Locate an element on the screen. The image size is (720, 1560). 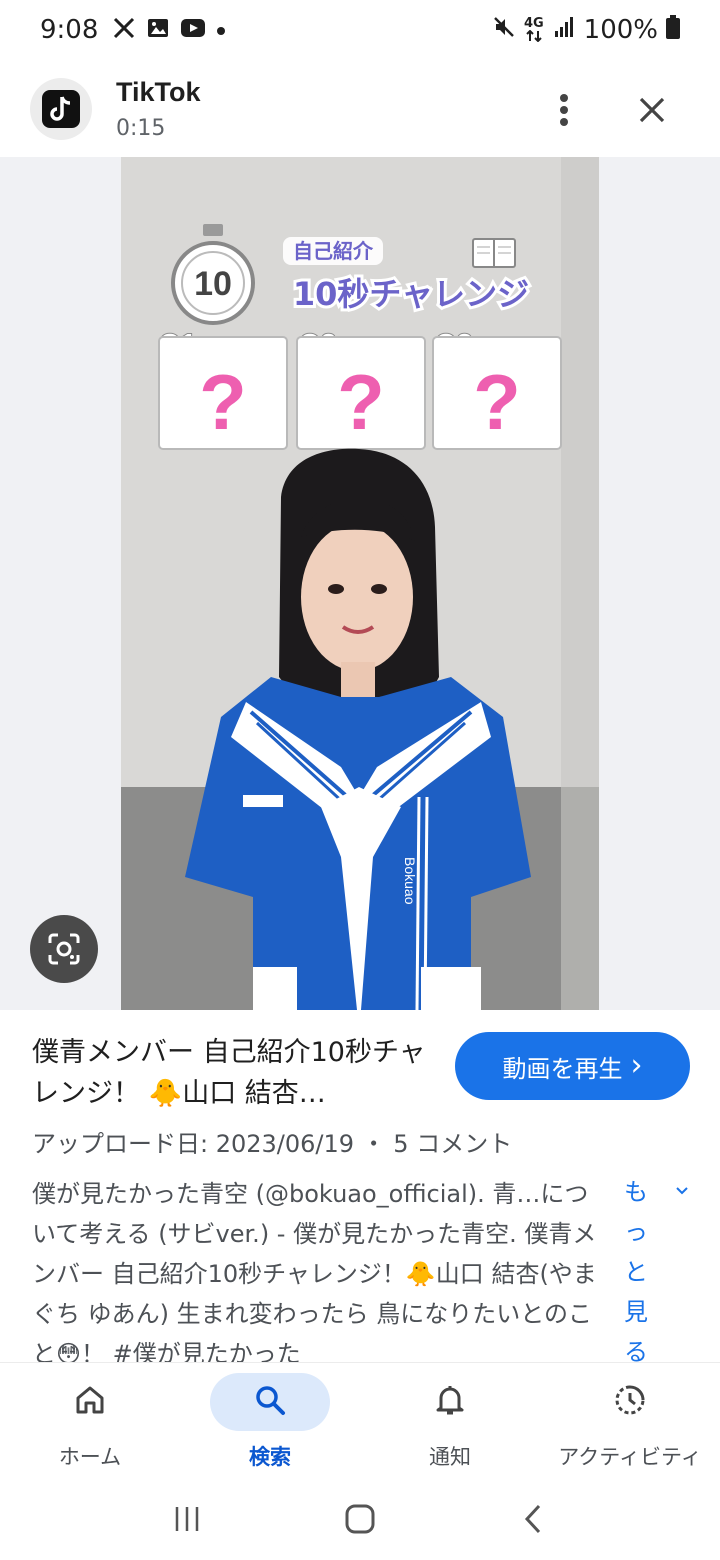
nav-home: ホーム is located at coordinates (90, 1420).